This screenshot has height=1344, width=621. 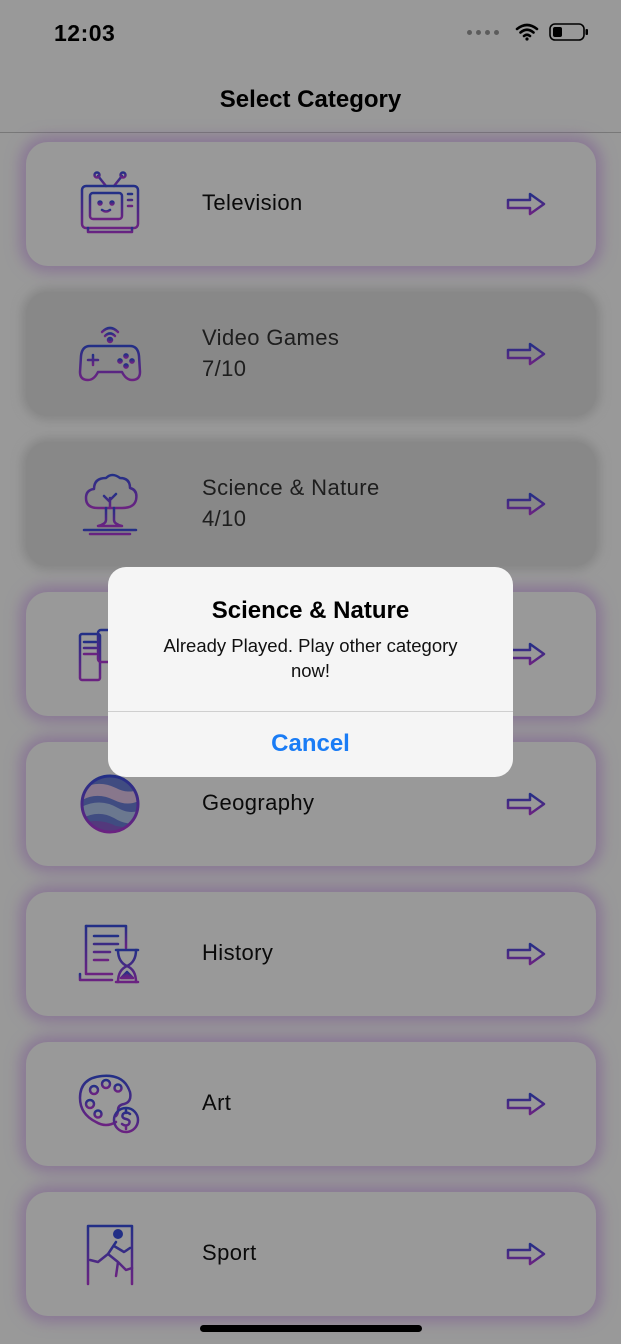 What do you see at coordinates (310, 610) in the screenshot?
I see `alert-title: Science & Nature` at bounding box center [310, 610].